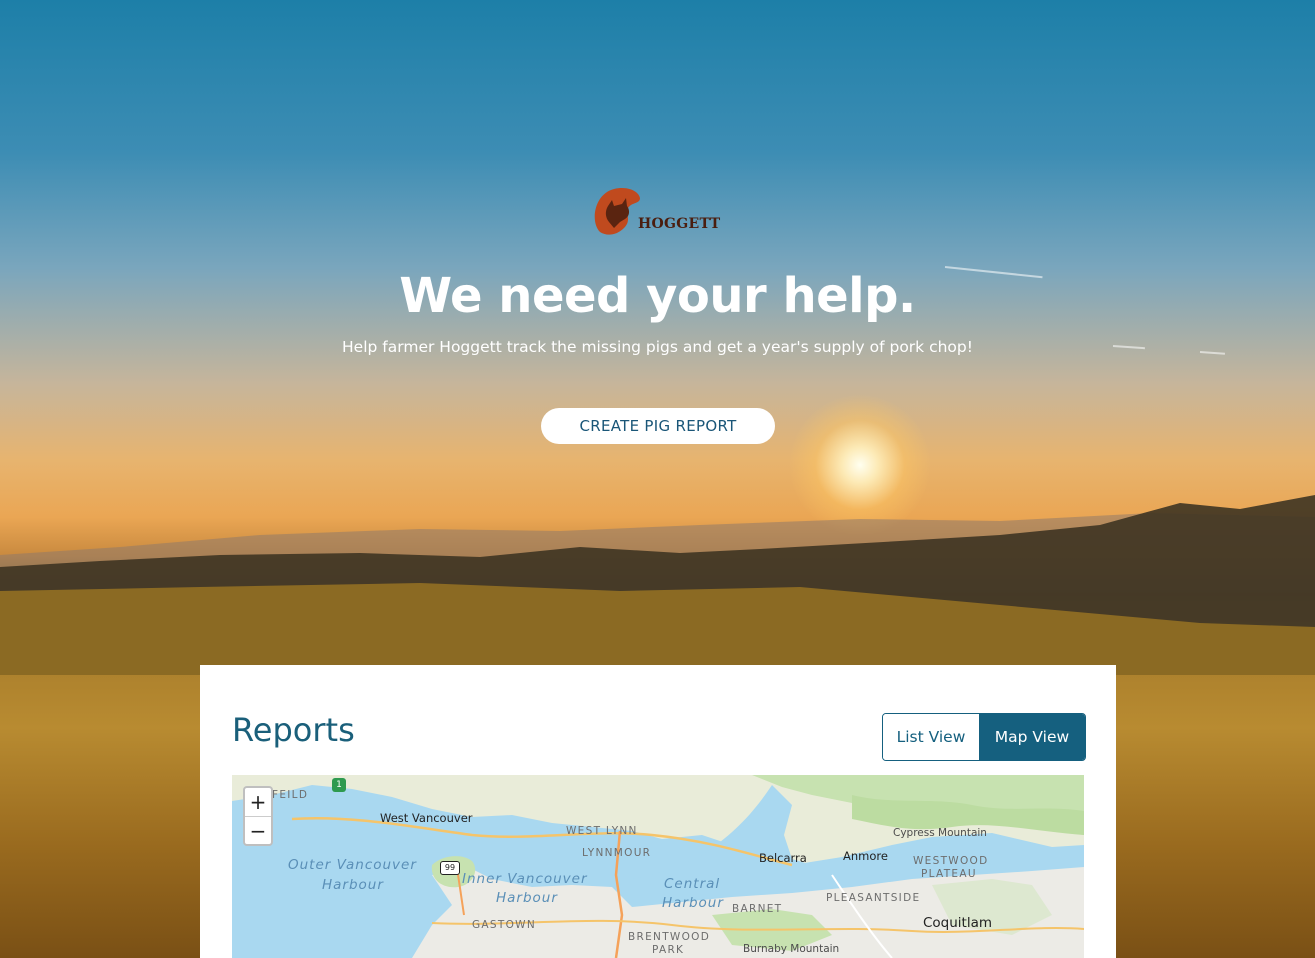 This screenshot has width=1315, height=958. Describe the element at coordinates (931, 737) in the screenshot. I see `list-view-button: List View` at that location.